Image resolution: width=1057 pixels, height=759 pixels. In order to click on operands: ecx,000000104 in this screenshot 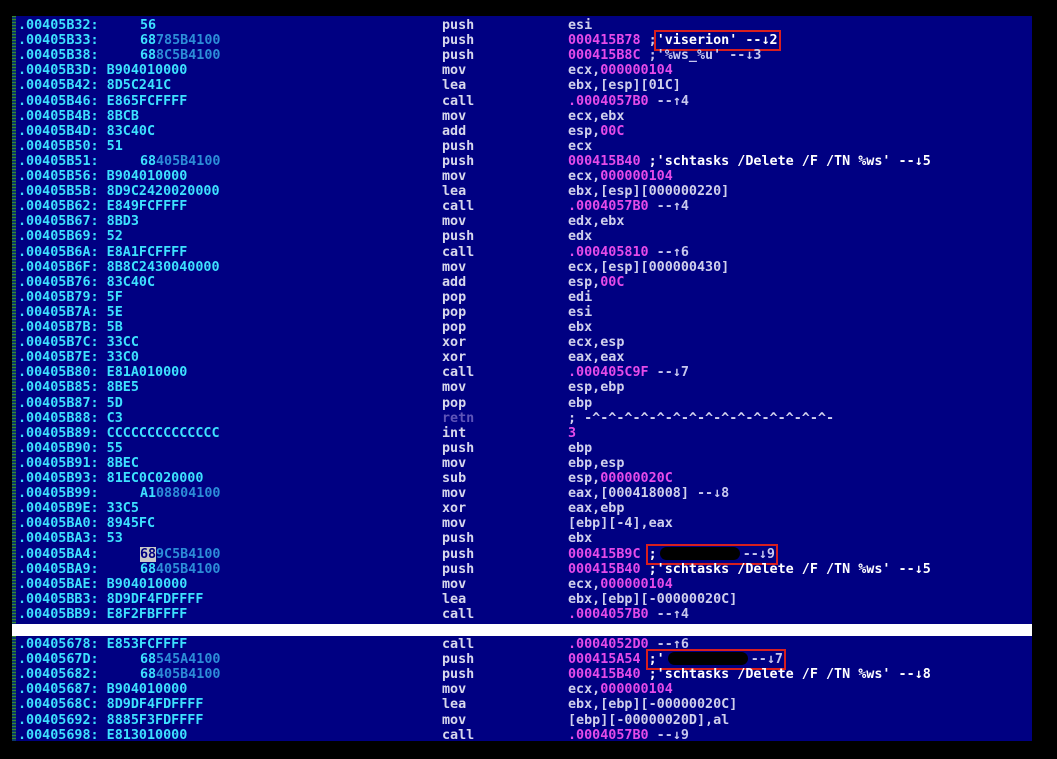, I will do `click(620, 584)`.